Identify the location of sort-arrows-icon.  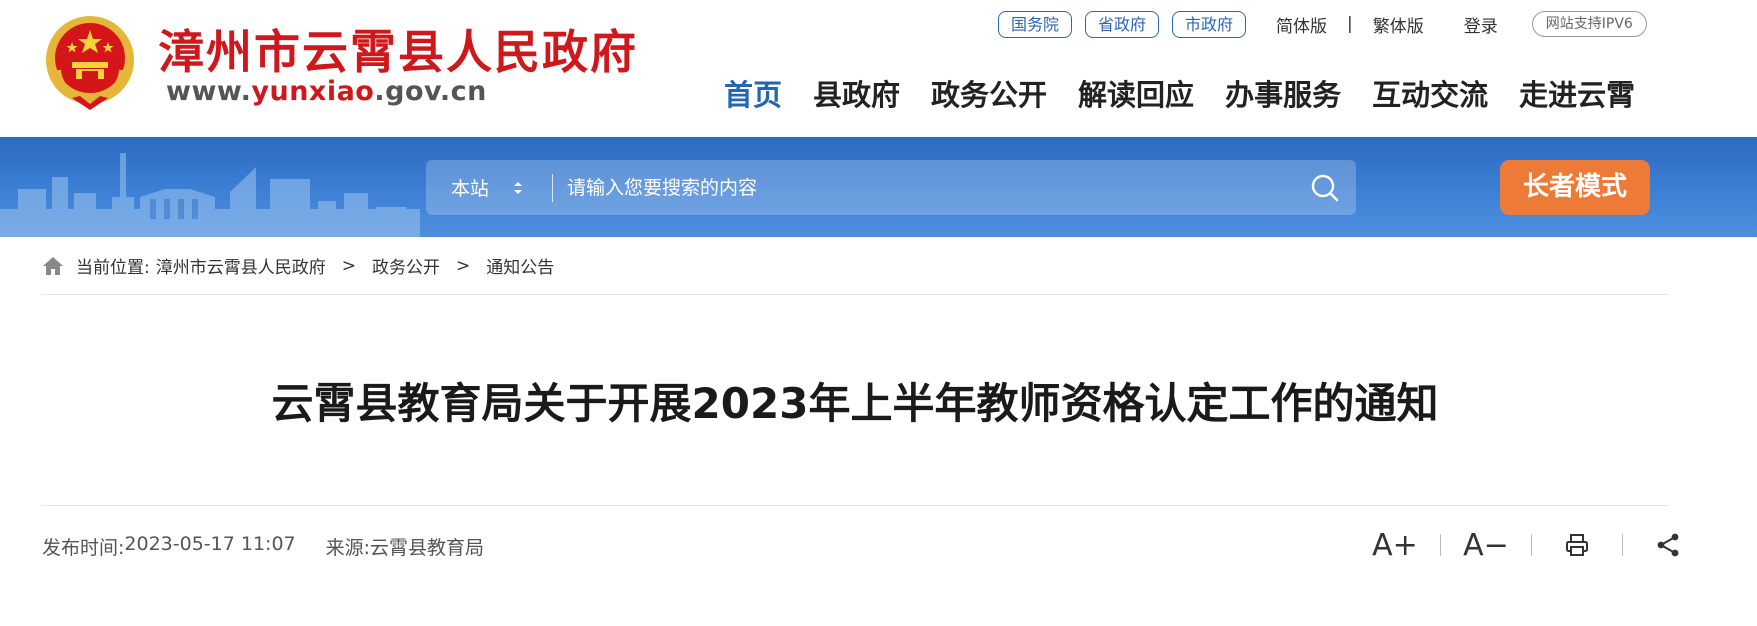
(518, 187).